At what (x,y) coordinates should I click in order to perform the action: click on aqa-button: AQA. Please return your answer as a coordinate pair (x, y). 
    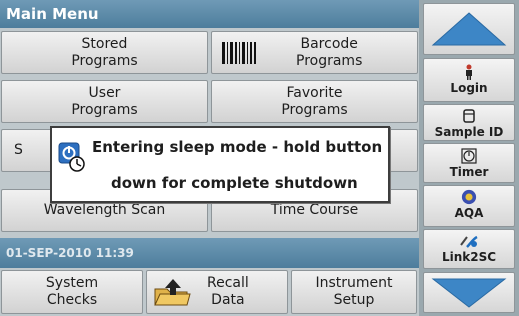
    Looking at the image, I should click on (469, 206).